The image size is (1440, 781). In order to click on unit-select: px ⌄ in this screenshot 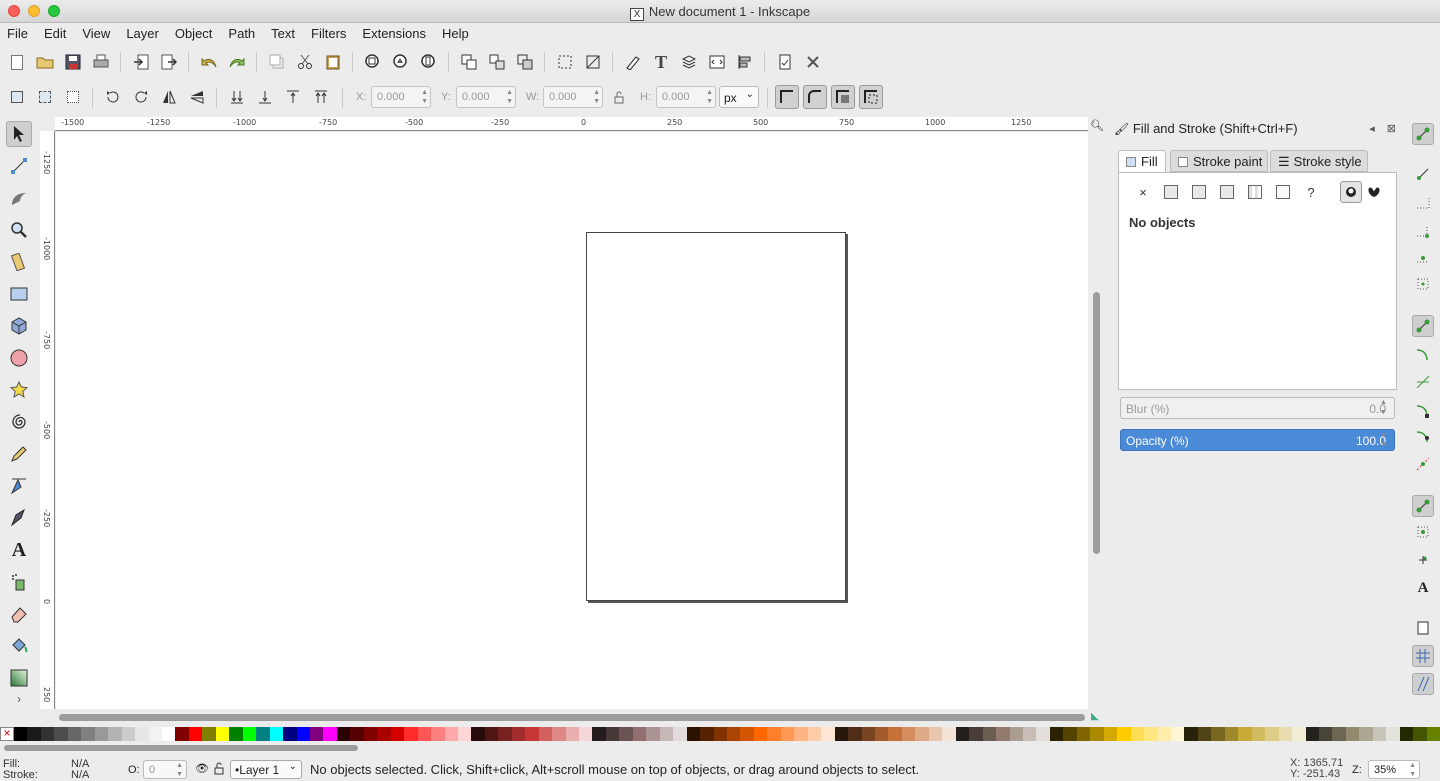, I will do `click(739, 97)`.